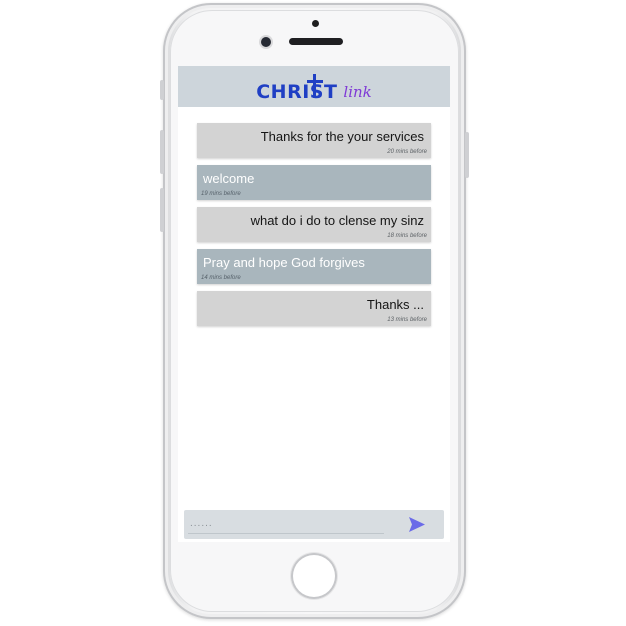  What do you see at coordinates (162, 210) in the screenshot?
I see `volume-down-button` at bounding box center [162, 210].